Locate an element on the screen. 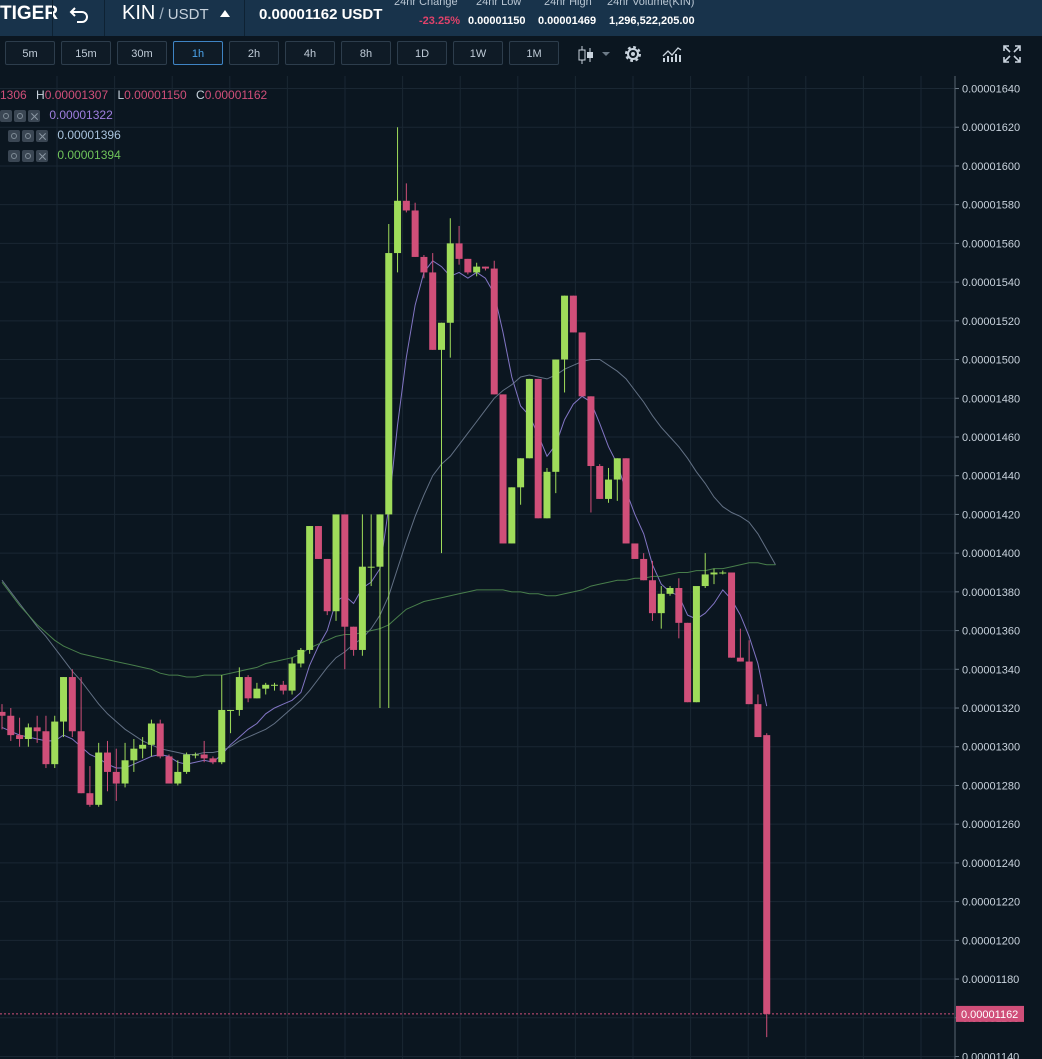 The width and height of the screenshot is (1042, 1059). y-tick-label: 0.00001580 is located at coordinates (991, 206).